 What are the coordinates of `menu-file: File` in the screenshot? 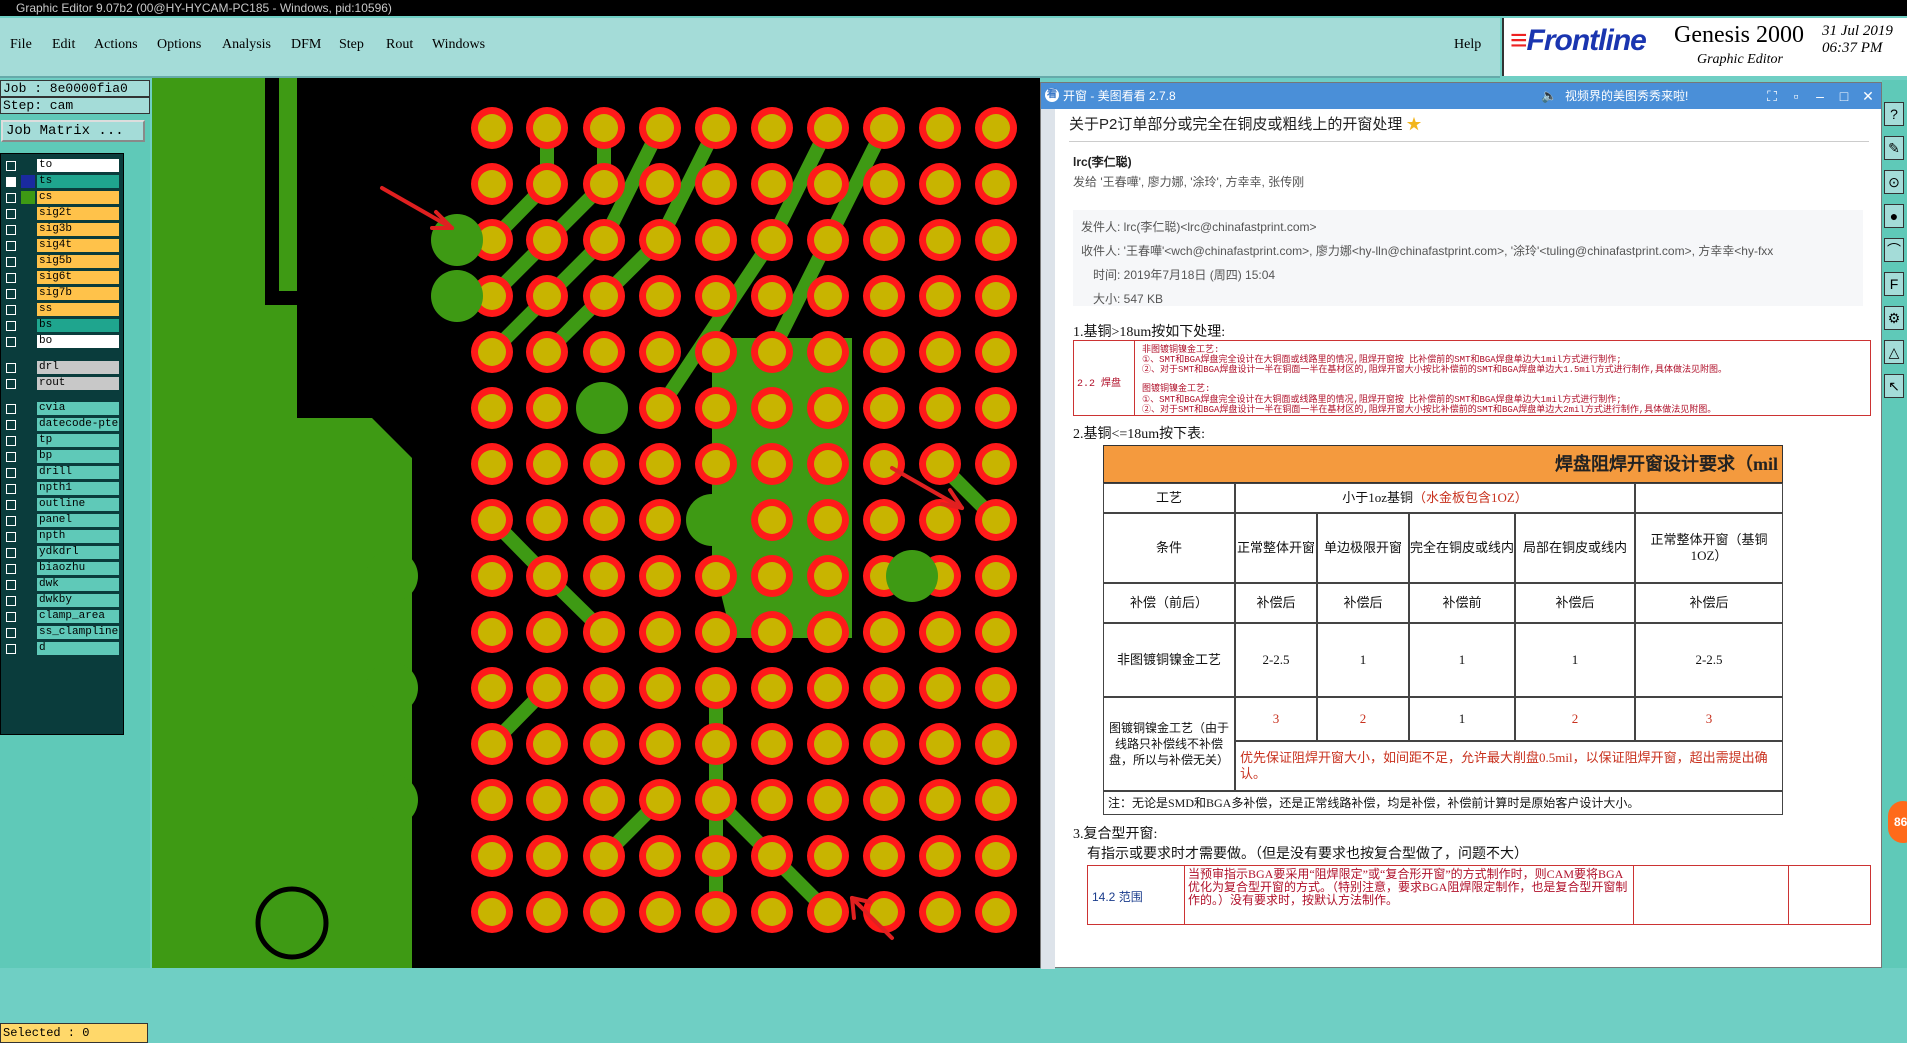 It's located at (21, 45).